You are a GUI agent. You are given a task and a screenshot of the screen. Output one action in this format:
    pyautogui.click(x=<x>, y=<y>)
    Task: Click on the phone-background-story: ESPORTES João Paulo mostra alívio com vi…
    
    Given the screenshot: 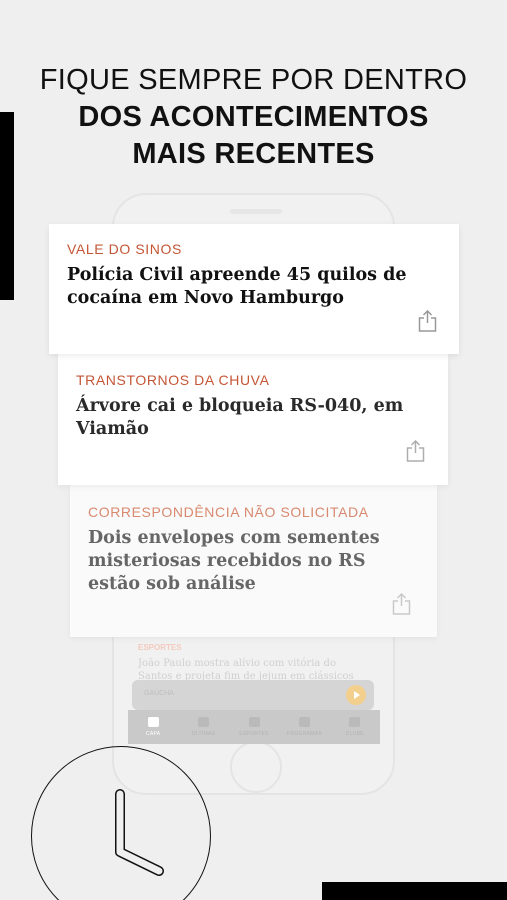 What is the action you would take?
    pyautogui.click(x=253, y=663)
    